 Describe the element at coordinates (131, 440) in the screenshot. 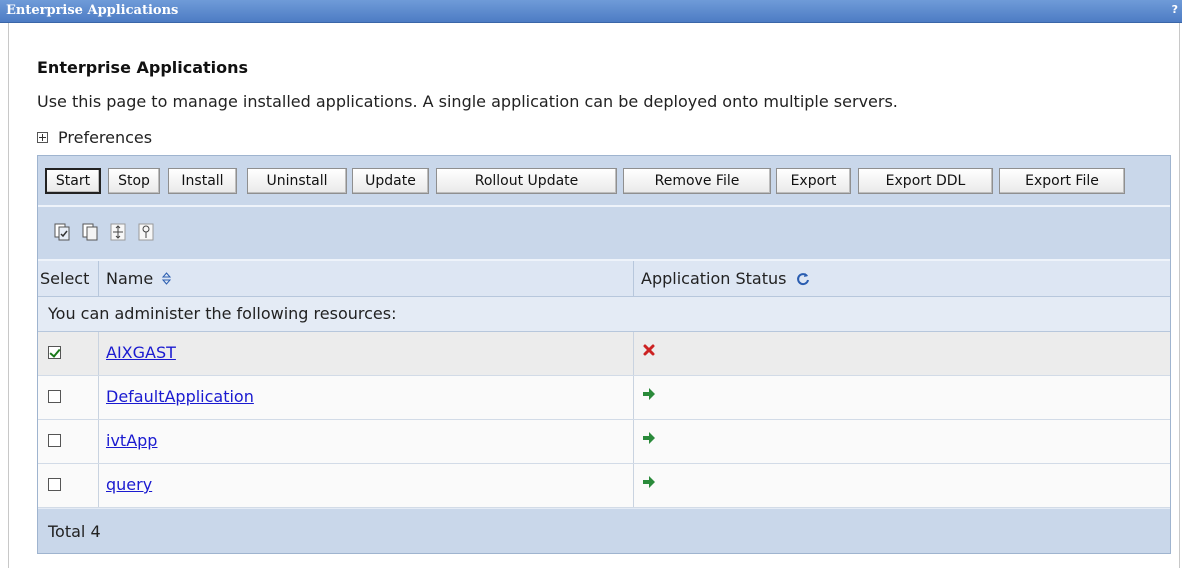

I see `app-link: ivtApp` at that location.